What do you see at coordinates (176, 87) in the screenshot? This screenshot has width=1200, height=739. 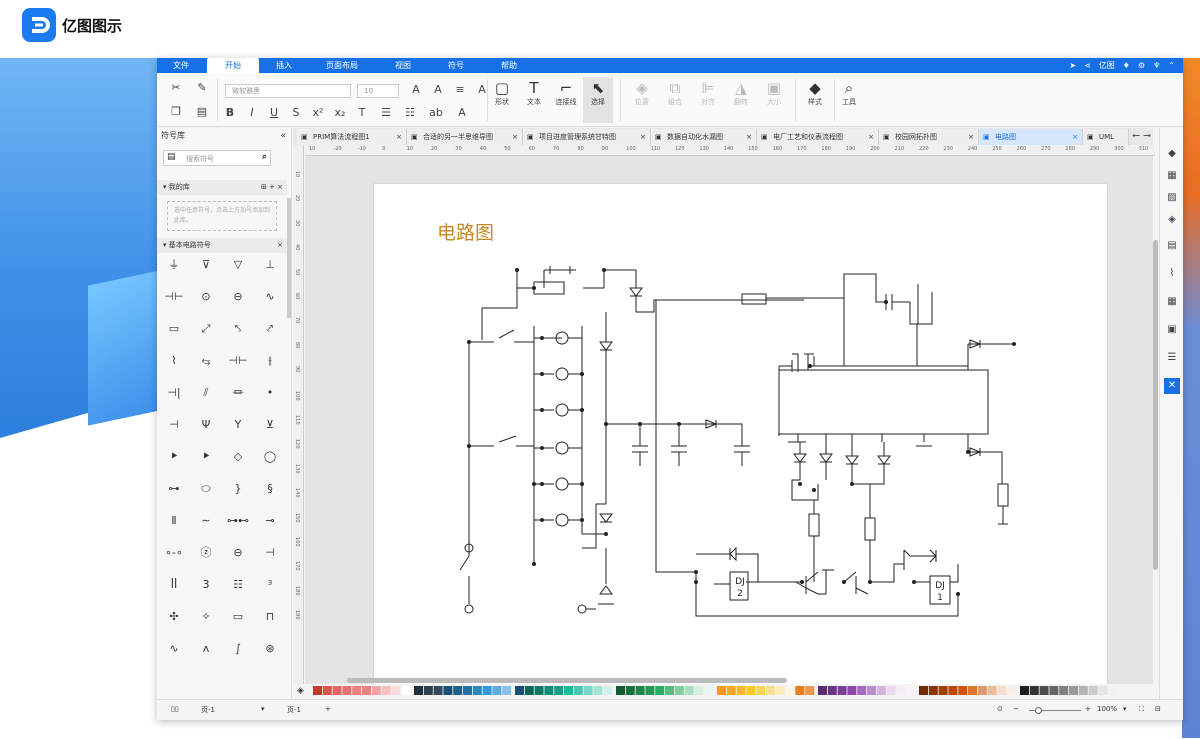 I see `cut-icon: ✂` at bounding box center [176, 87].